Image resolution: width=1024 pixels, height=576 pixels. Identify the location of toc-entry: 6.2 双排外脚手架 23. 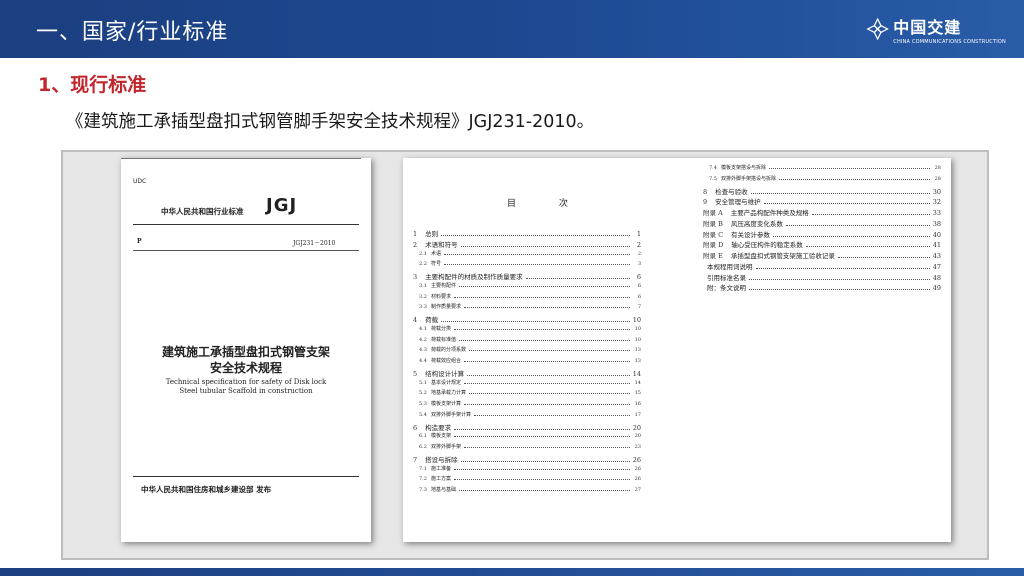
(527, 448).